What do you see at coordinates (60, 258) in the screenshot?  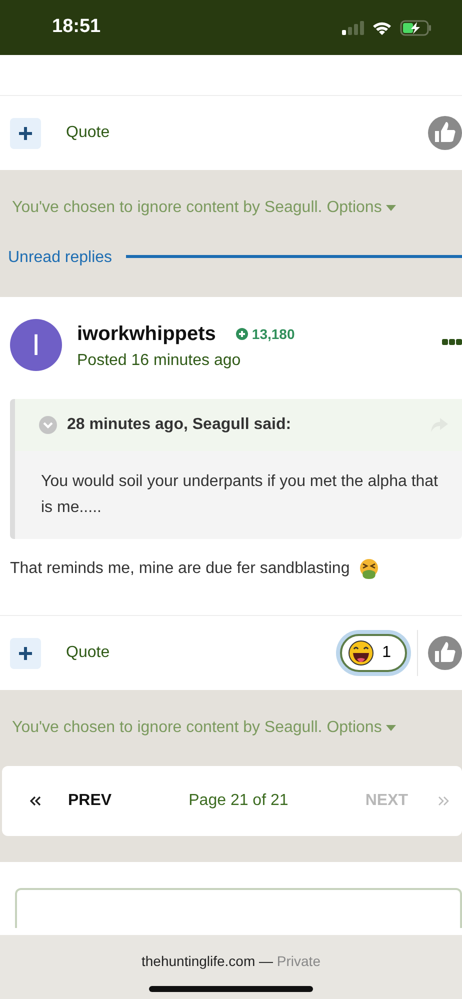 I see `unread-replies-label: Unread replies` at bounding box center [60, 258].